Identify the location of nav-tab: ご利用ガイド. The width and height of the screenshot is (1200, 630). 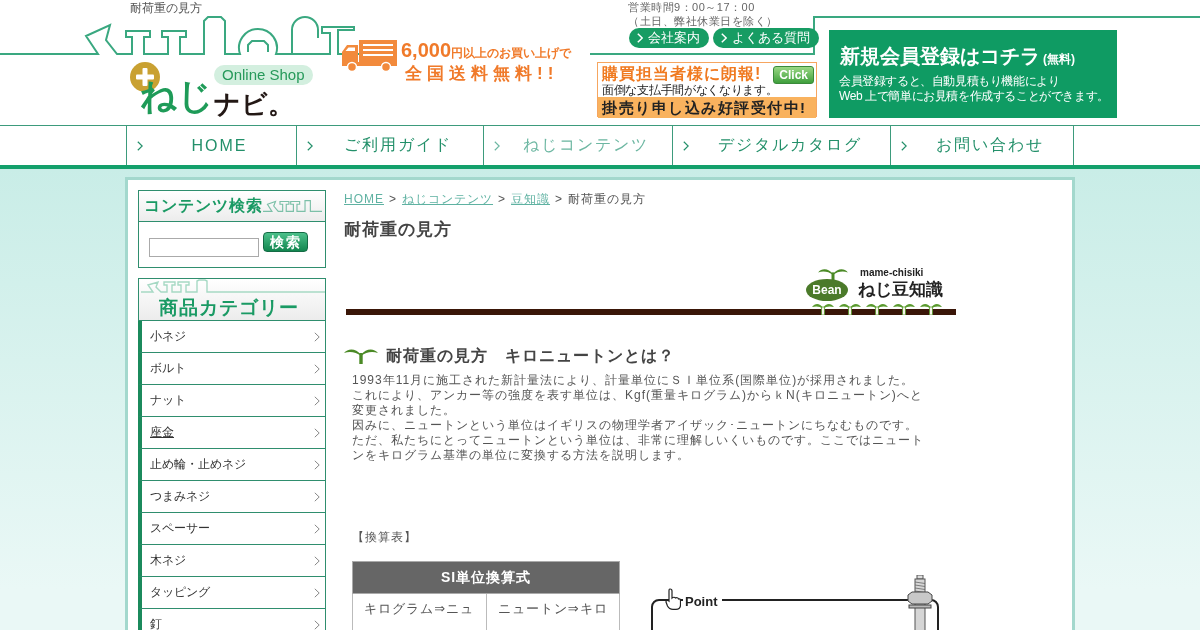
(389, 145).